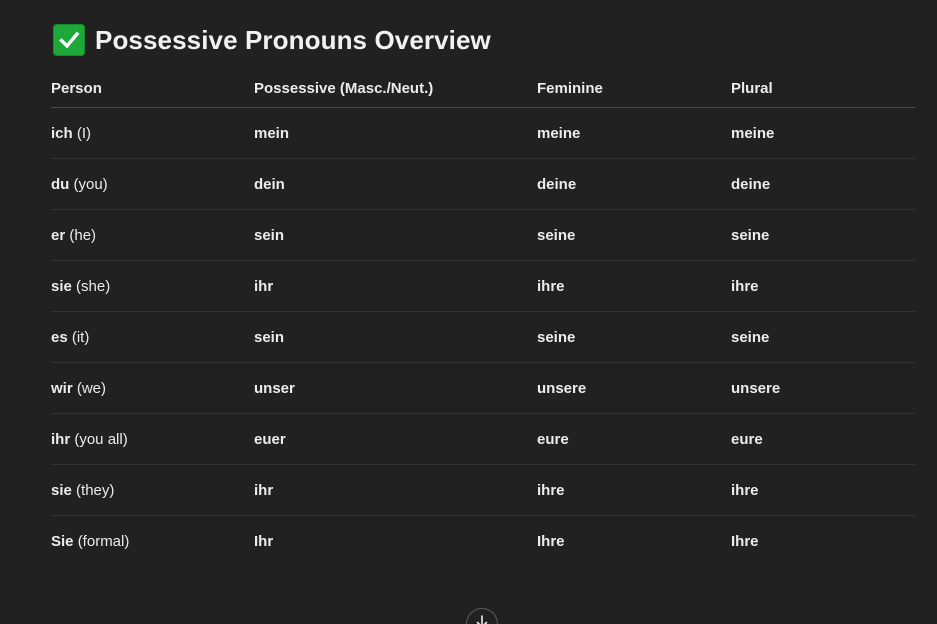 The height and width of the screenshot is (624, 937). What do you see at coordinates (152, 133) in the screenshot?
I see `cell-person: ich (I)` at bounding box center [152, 133].